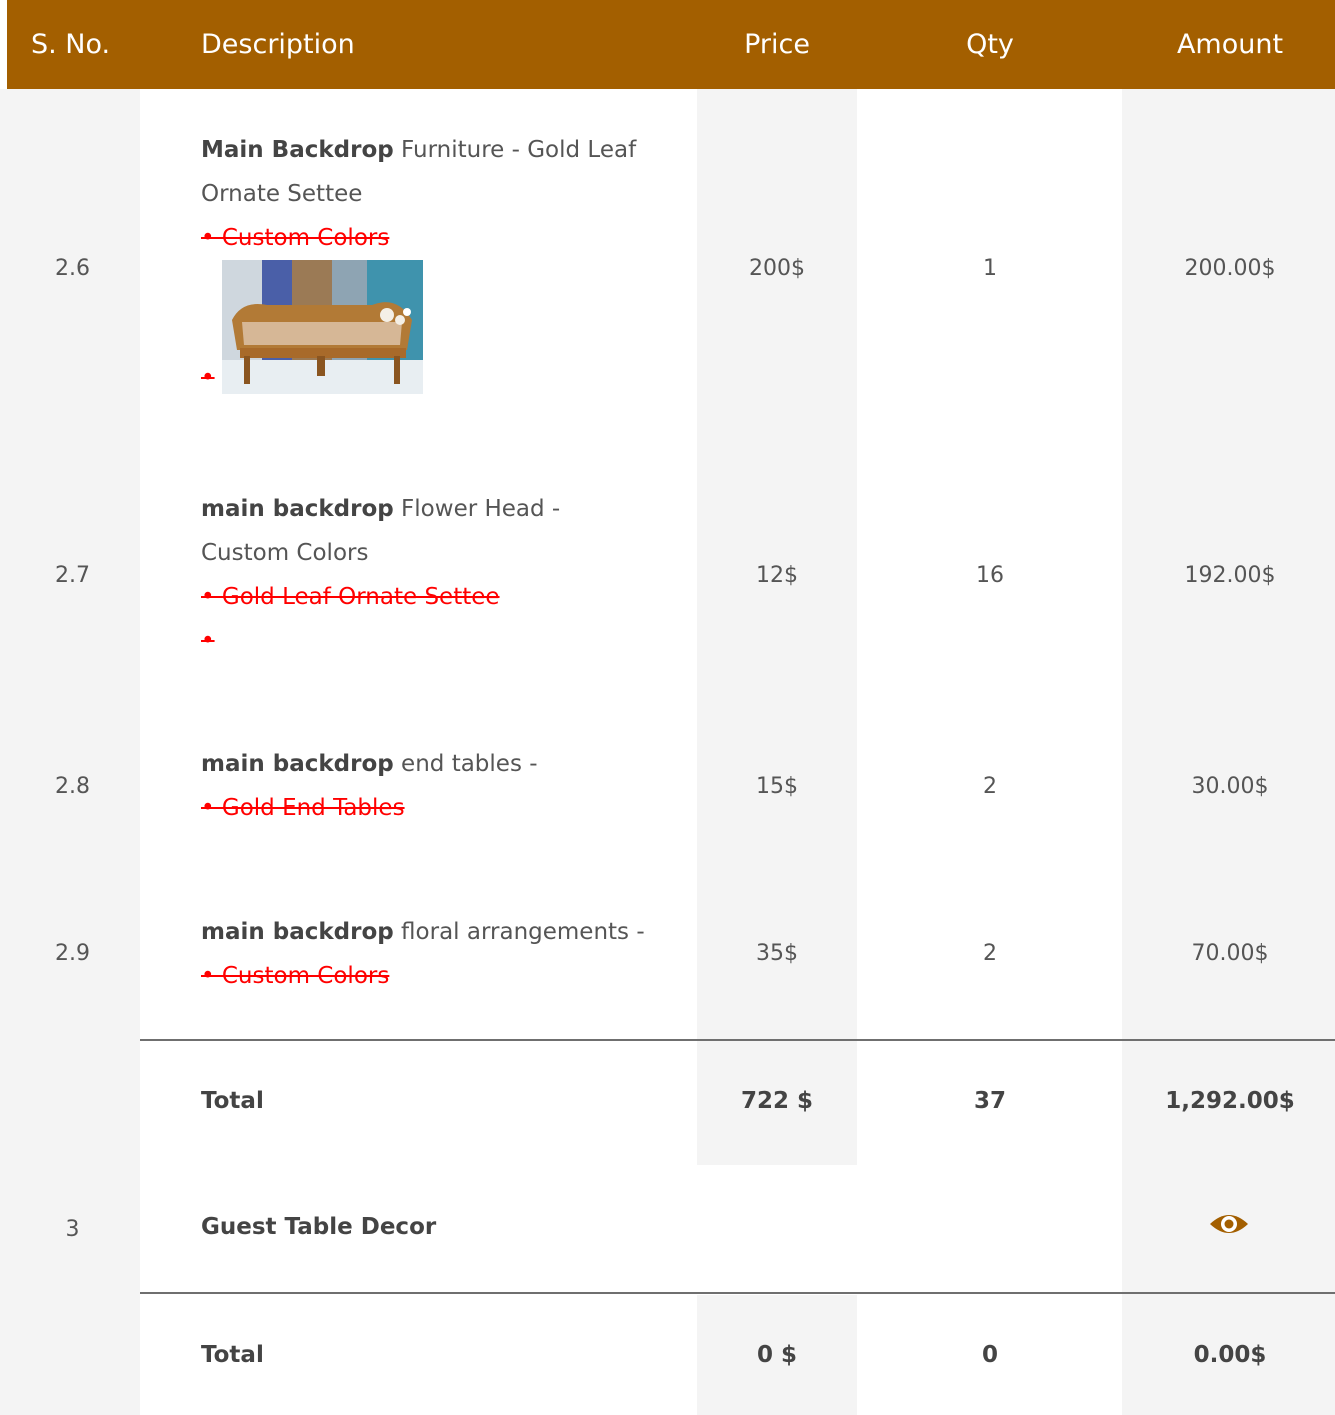  I want to click on product-image-settee, so click(322, 327).